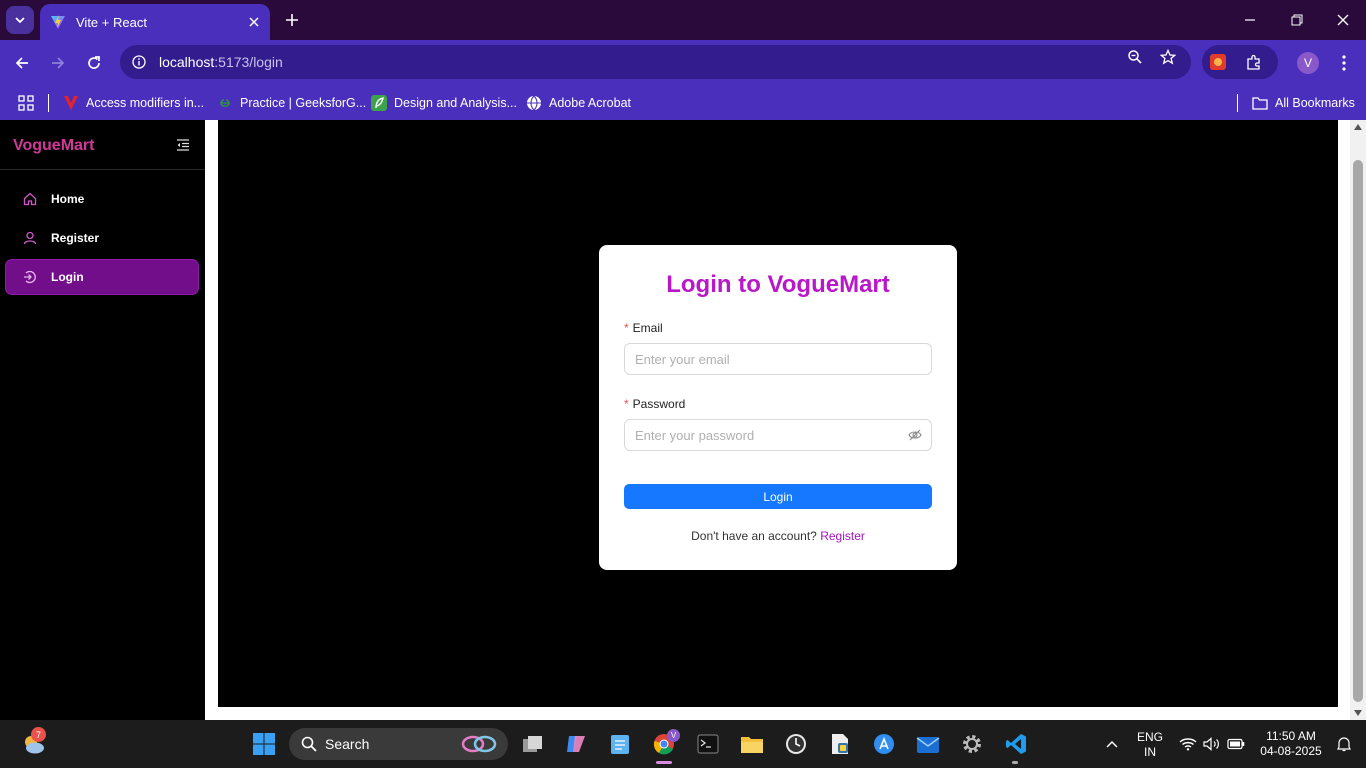 Image resolution: width=1366 pixels, height=768 pixels. Describe the element at coordinates (139, 62) in the screenshot. I see `site-info-icon` at that location.